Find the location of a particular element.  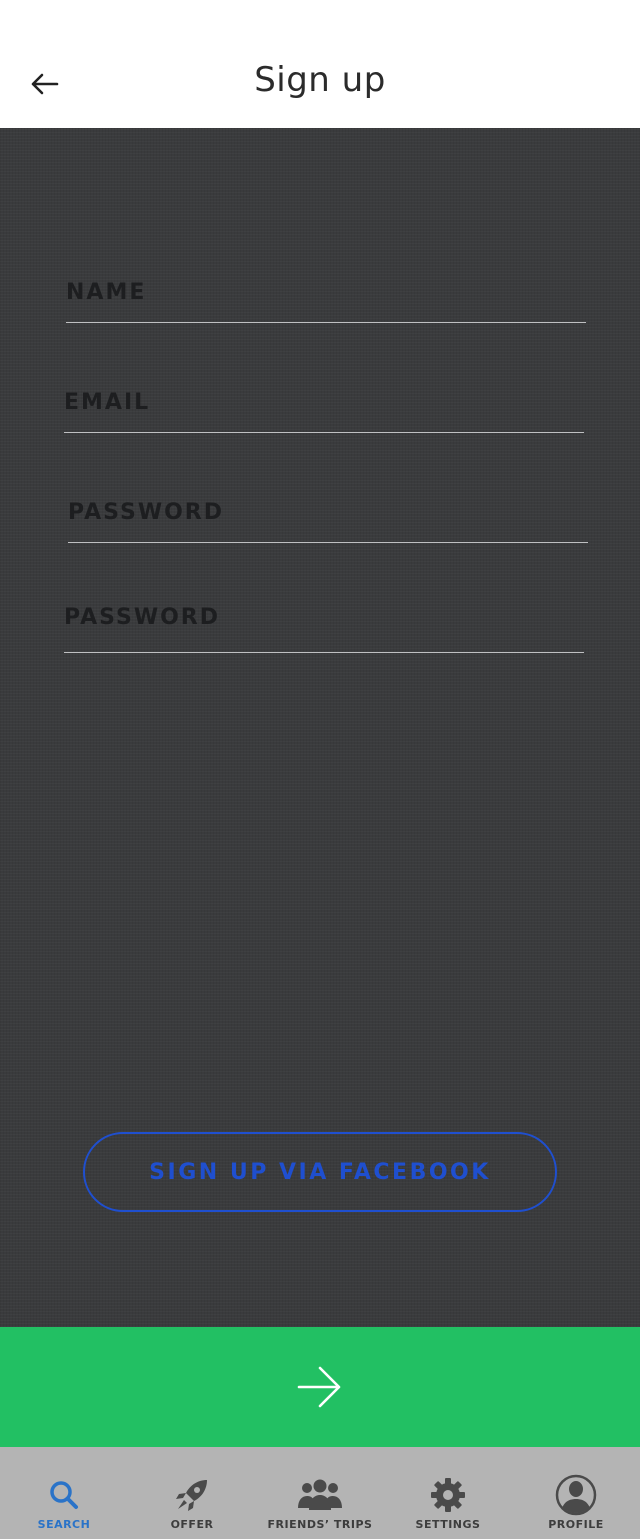

nav-item-profile: PROFILE is located at coordinates (576, 1493).